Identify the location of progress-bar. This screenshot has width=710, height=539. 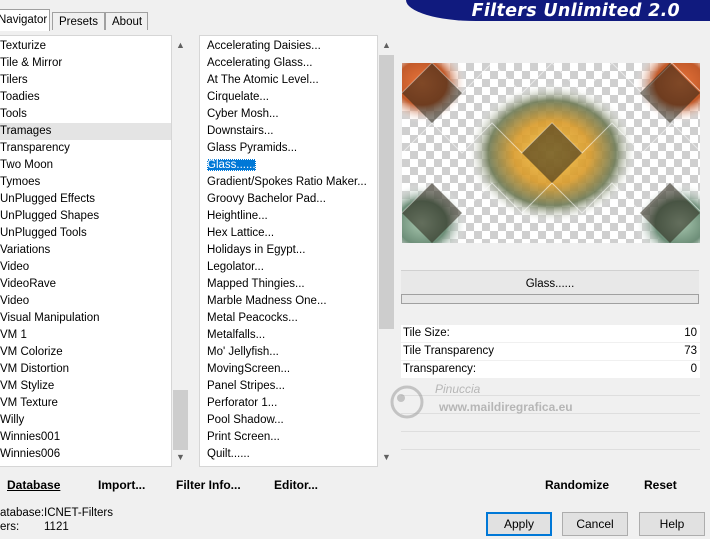
(550, 299).